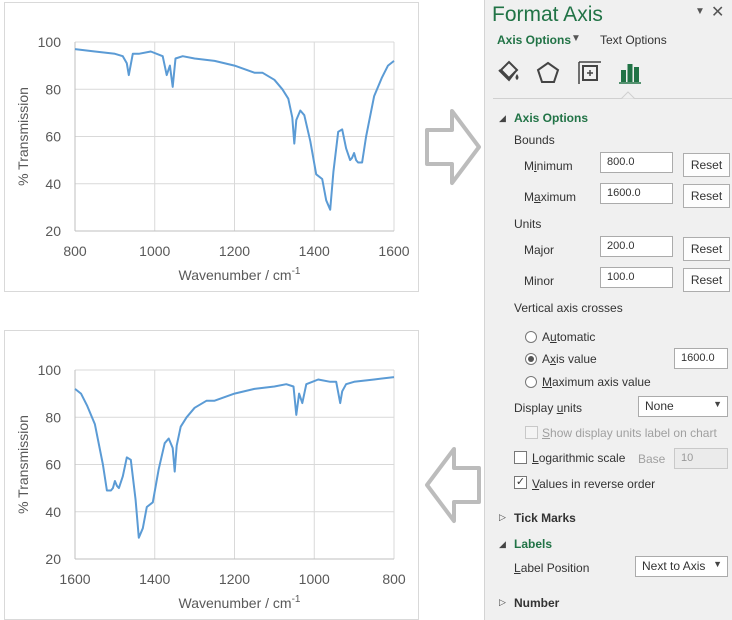 This screenshot has width=732, height=620. I want to click on bounds-label: Bounds, so click(534, 140).